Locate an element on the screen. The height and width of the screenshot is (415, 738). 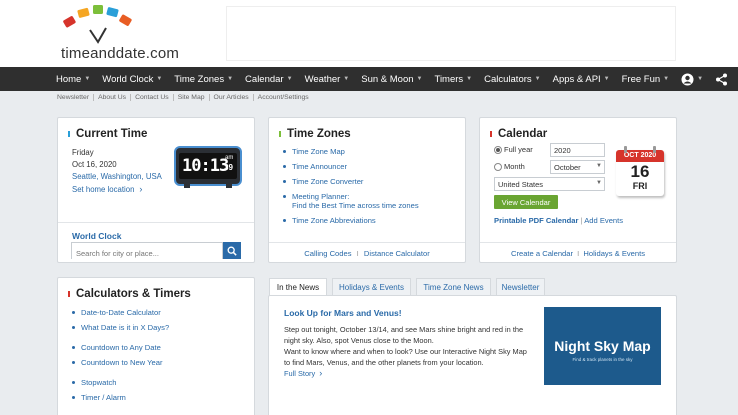
nav-calculators: Calculators ▼ is located at coordinates (512, 79).